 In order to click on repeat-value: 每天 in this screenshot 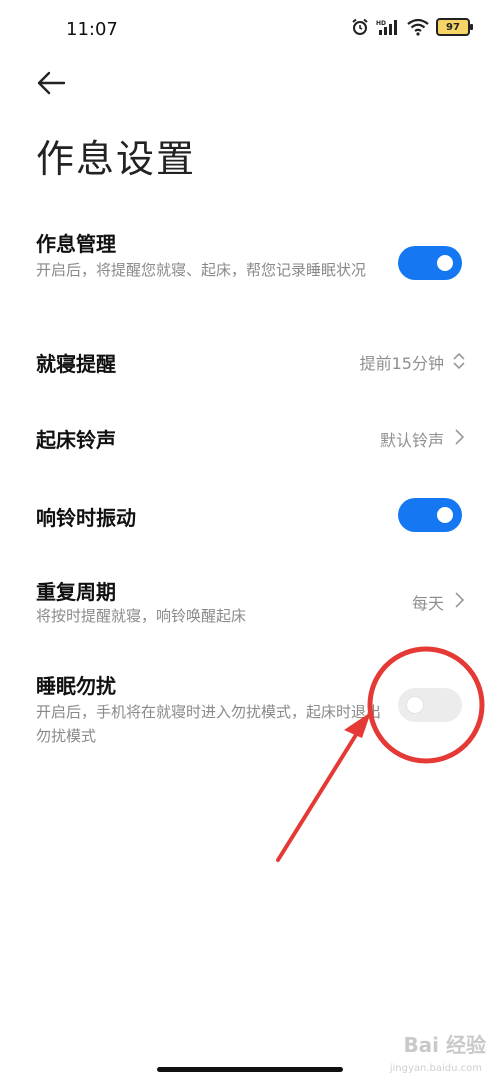, I will do `click(427, 603)`.